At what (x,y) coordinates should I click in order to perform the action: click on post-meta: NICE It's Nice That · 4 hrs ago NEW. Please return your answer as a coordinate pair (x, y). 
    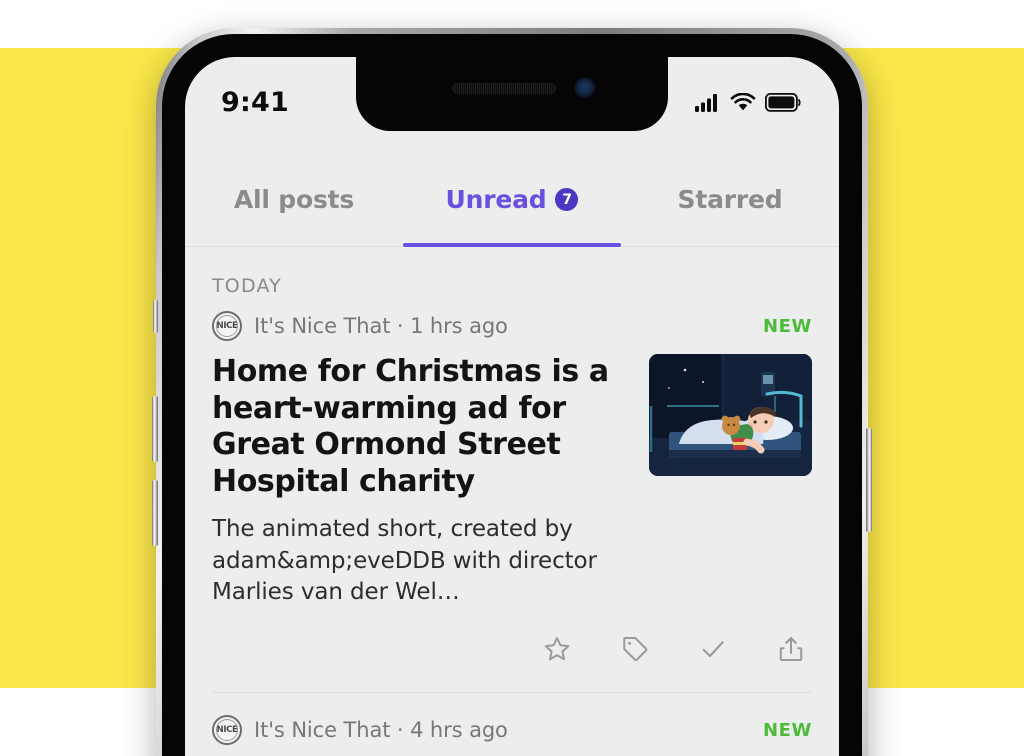
    Looking at the image, I should click on (512, 730).